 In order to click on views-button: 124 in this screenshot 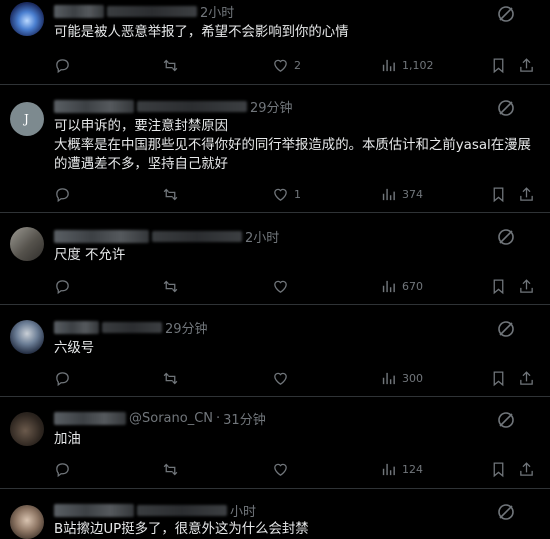, I will do `click(401, 469)`.